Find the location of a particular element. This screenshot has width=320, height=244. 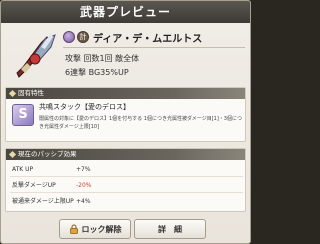

weapon-name-row: 計 ディア・デ・ムエルトス is located at coordinates (133, 37).